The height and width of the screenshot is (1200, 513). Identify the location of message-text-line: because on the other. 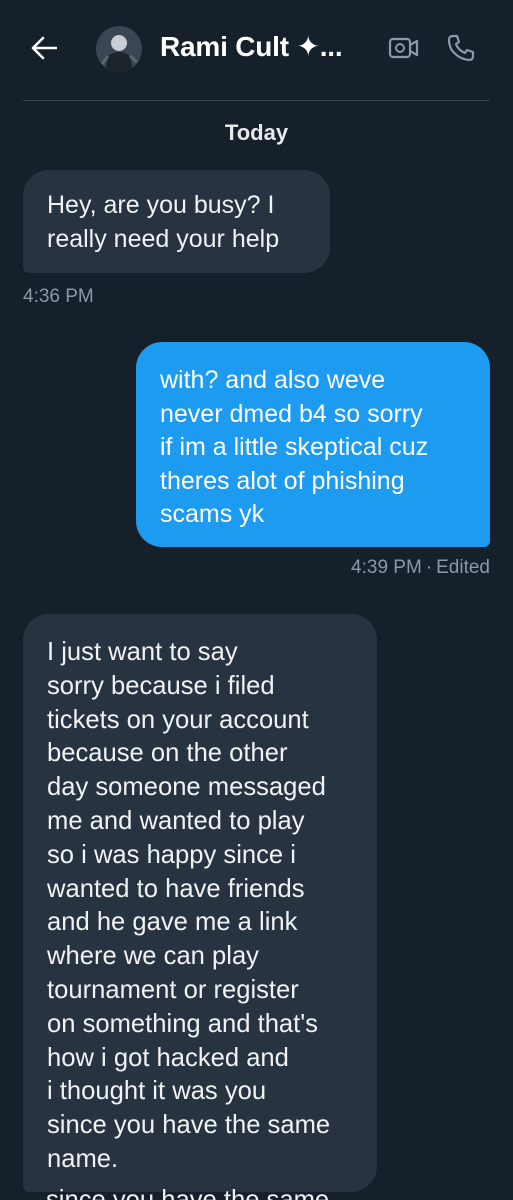
(167, 753).